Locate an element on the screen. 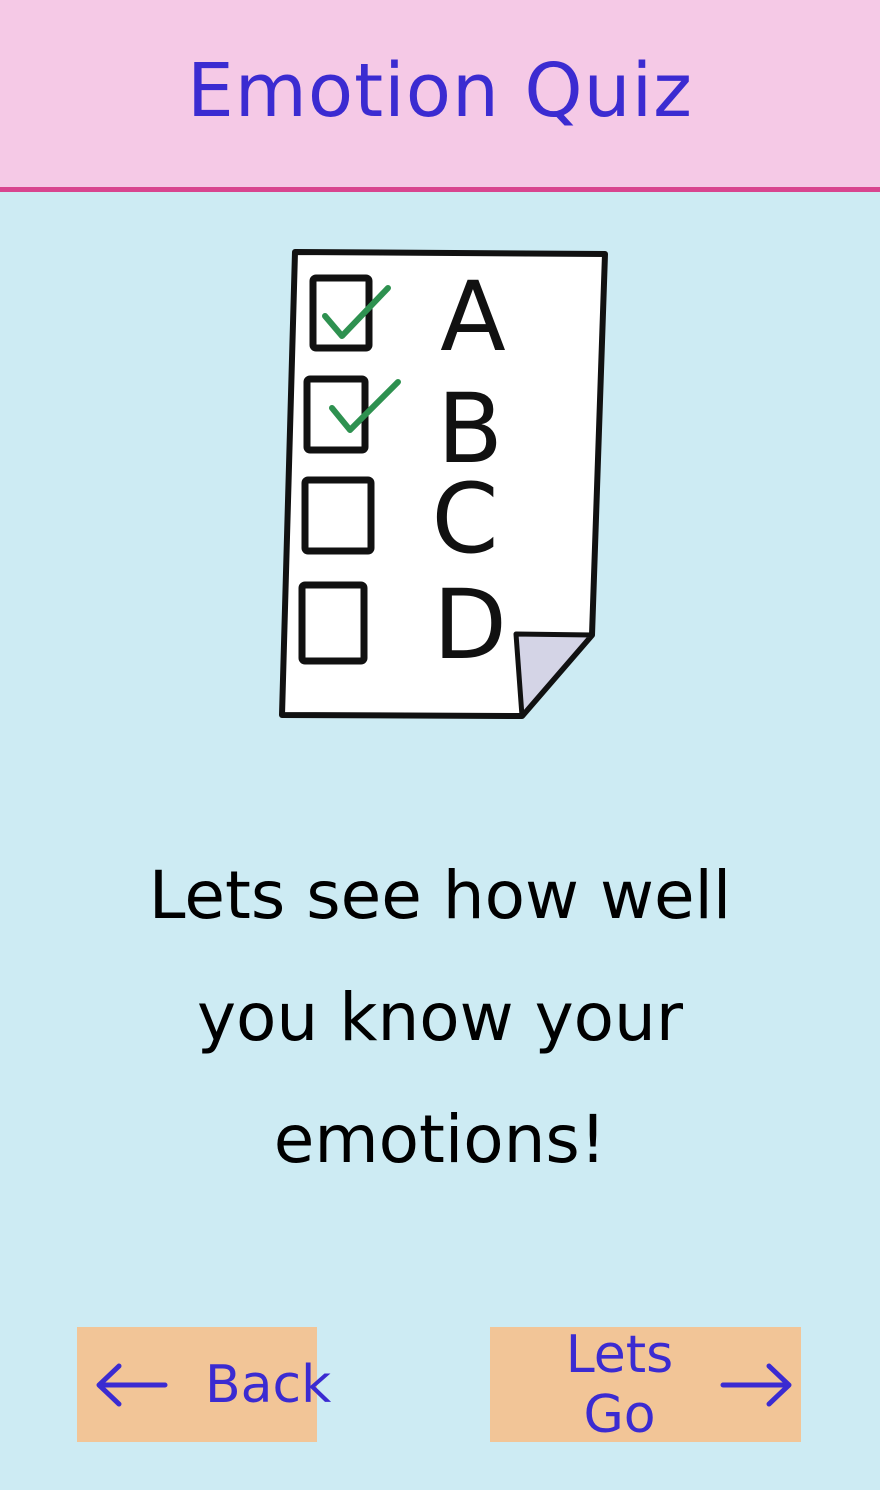 This screenshot has height=1490, width=880. lets-go-button: Lets Go is located at coordinates (645, 1384).